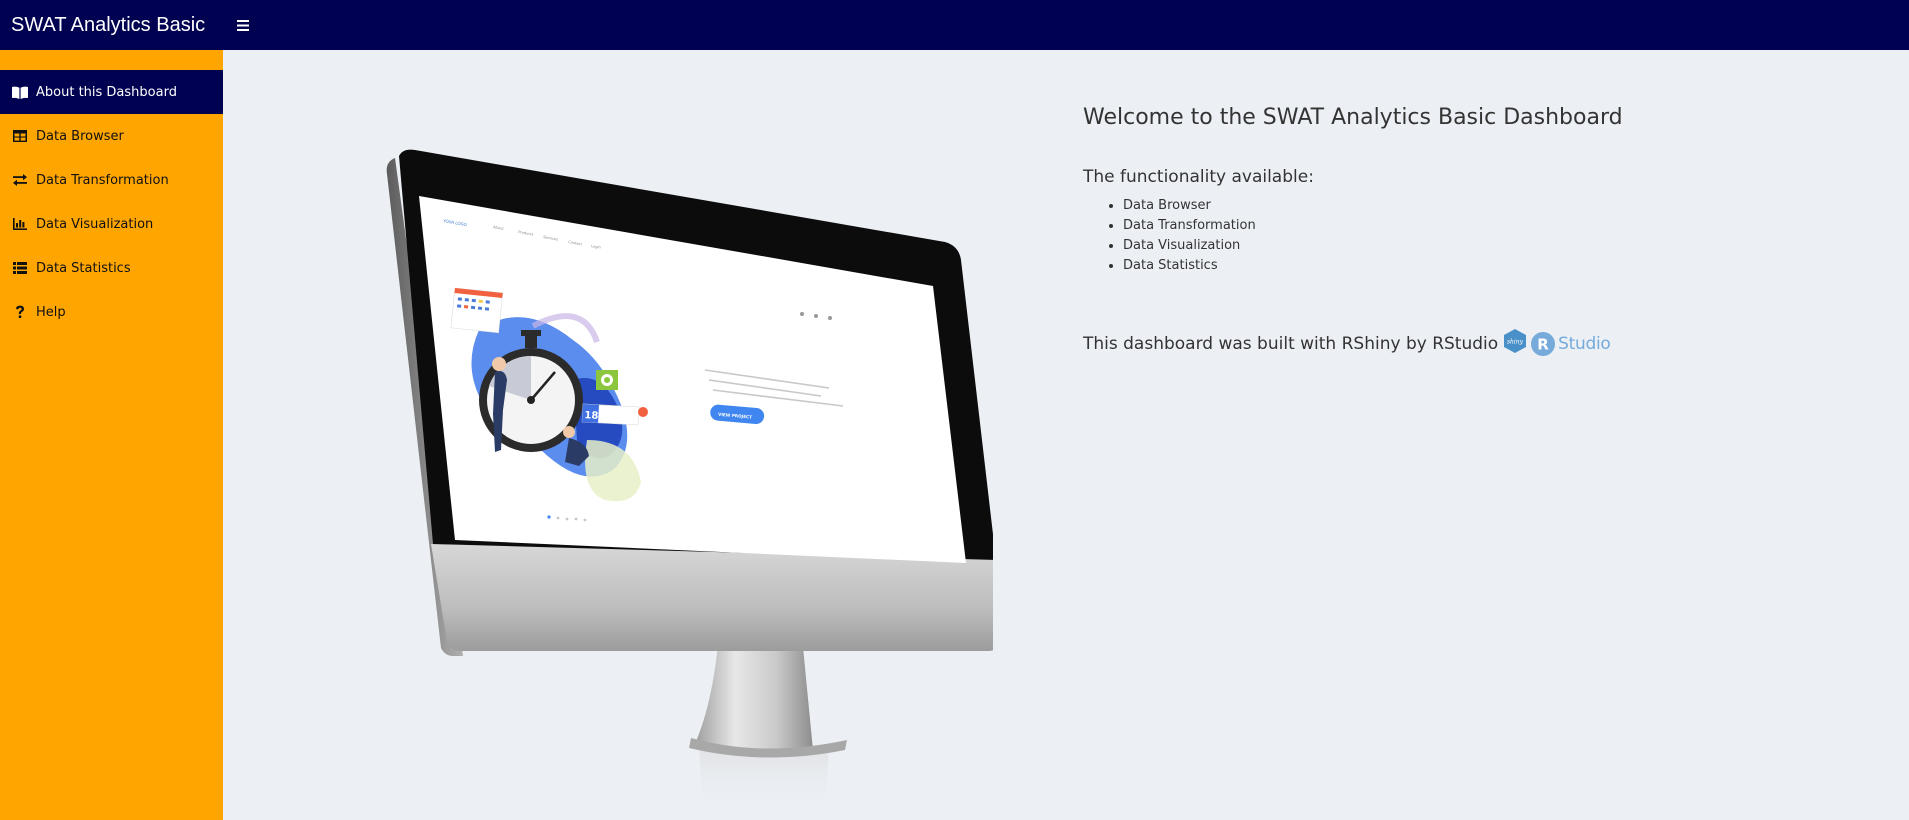  What do you see at coordinates (102, 180) in the screenshot?
I see `sidebar-item-label: Data Transformation` at bounding box center [102, 180].